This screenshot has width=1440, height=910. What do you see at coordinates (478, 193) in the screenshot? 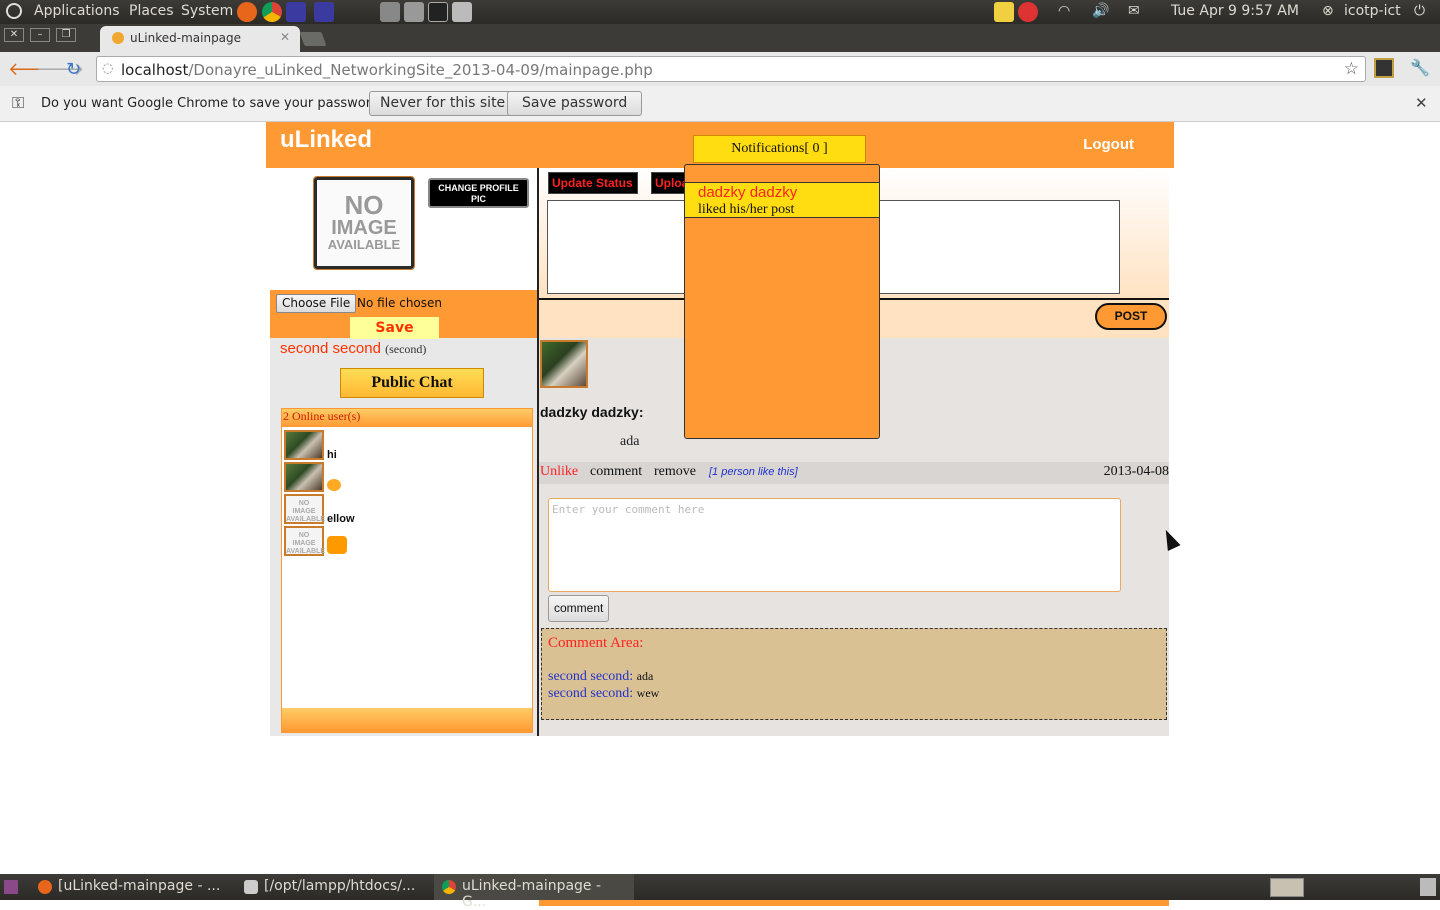
I see `change-profile-pic-button: CHANGE PROFILE PIC` at bounding box center [478, 193].